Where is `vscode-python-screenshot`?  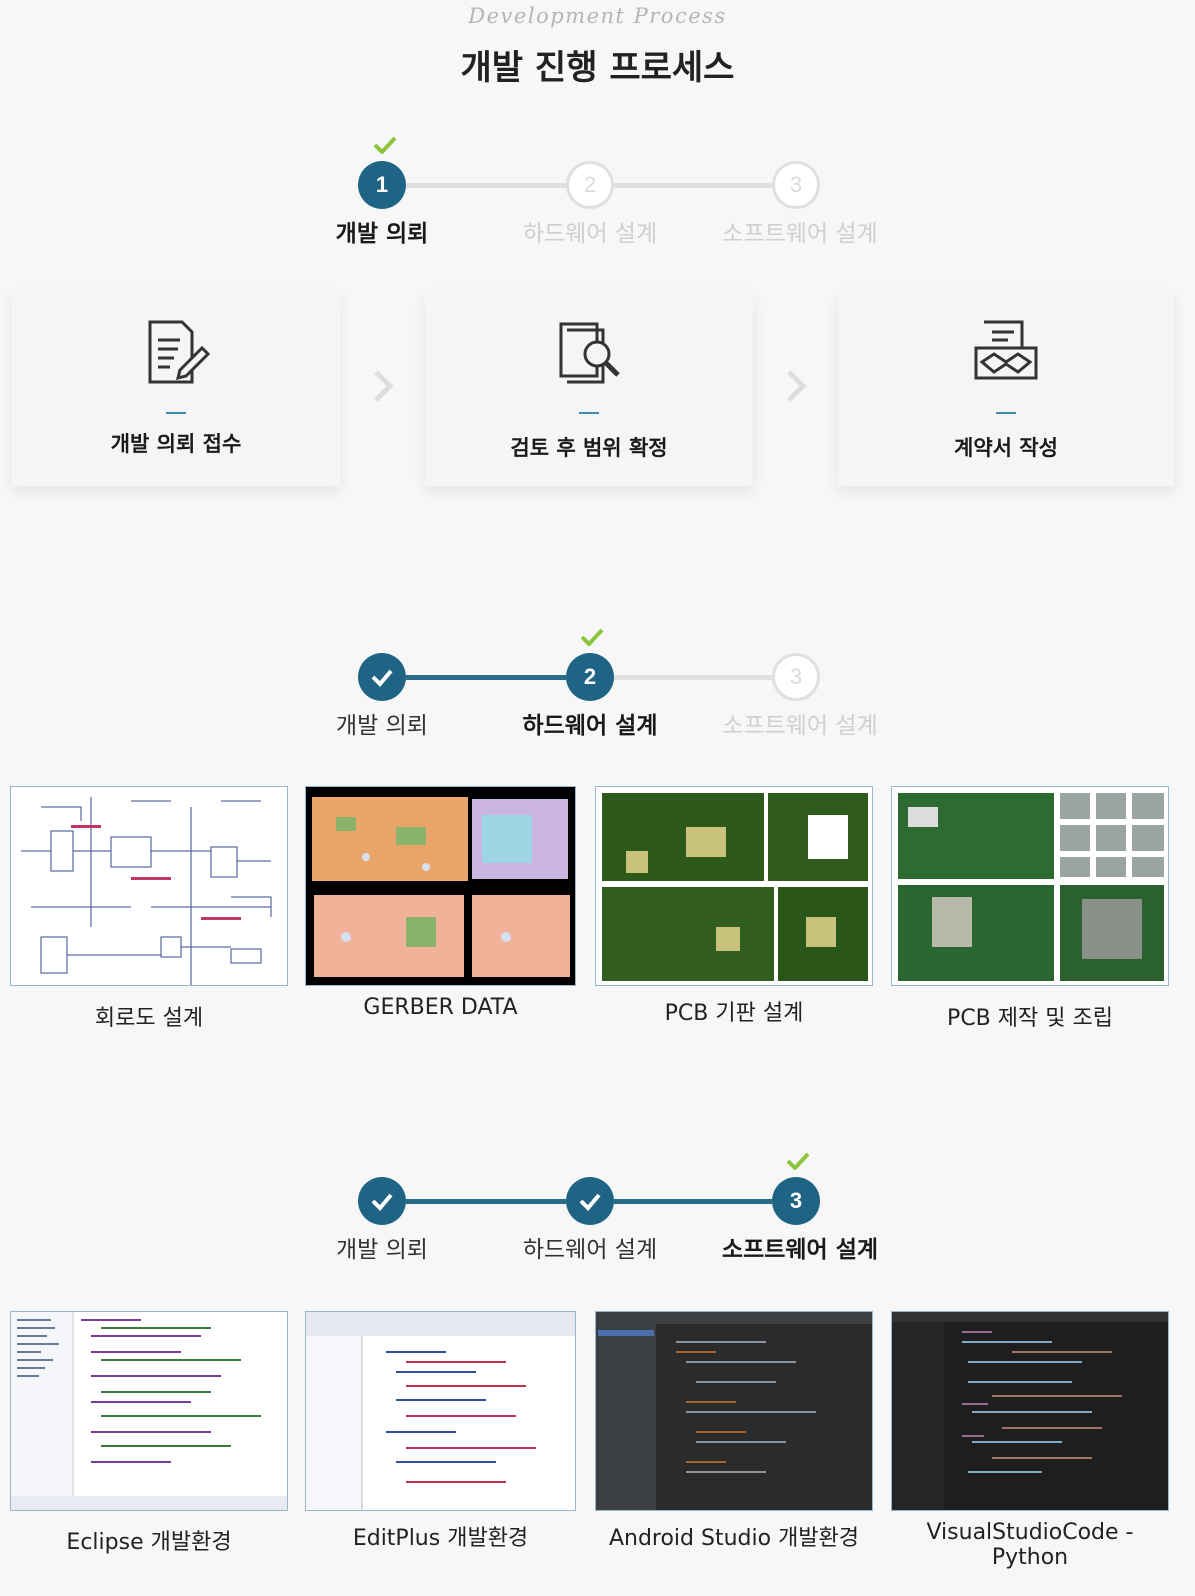 vscode-python-screenshot is located at coordinates (1030, 1411).